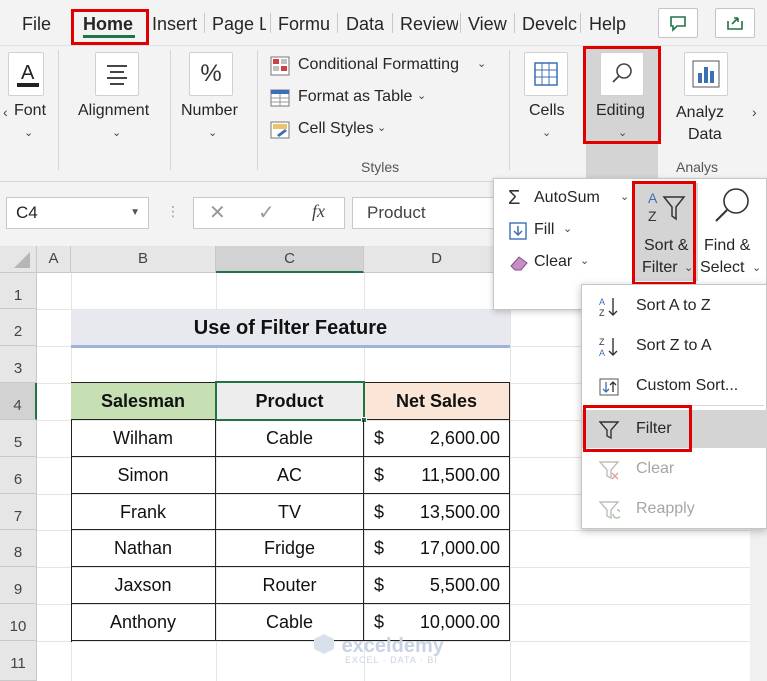 This screenshot has width=767, height=681. What do you see at coordinates (585, 261) in the screenshot?
I see `clear-caret-icon: ⌄` at bounding box center [585, 261].